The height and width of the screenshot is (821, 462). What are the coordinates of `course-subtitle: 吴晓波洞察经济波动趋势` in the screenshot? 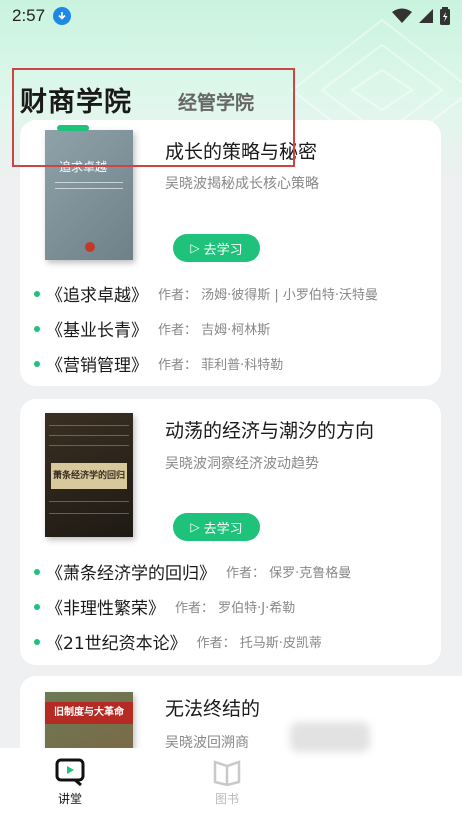 It's located at (242, 464).